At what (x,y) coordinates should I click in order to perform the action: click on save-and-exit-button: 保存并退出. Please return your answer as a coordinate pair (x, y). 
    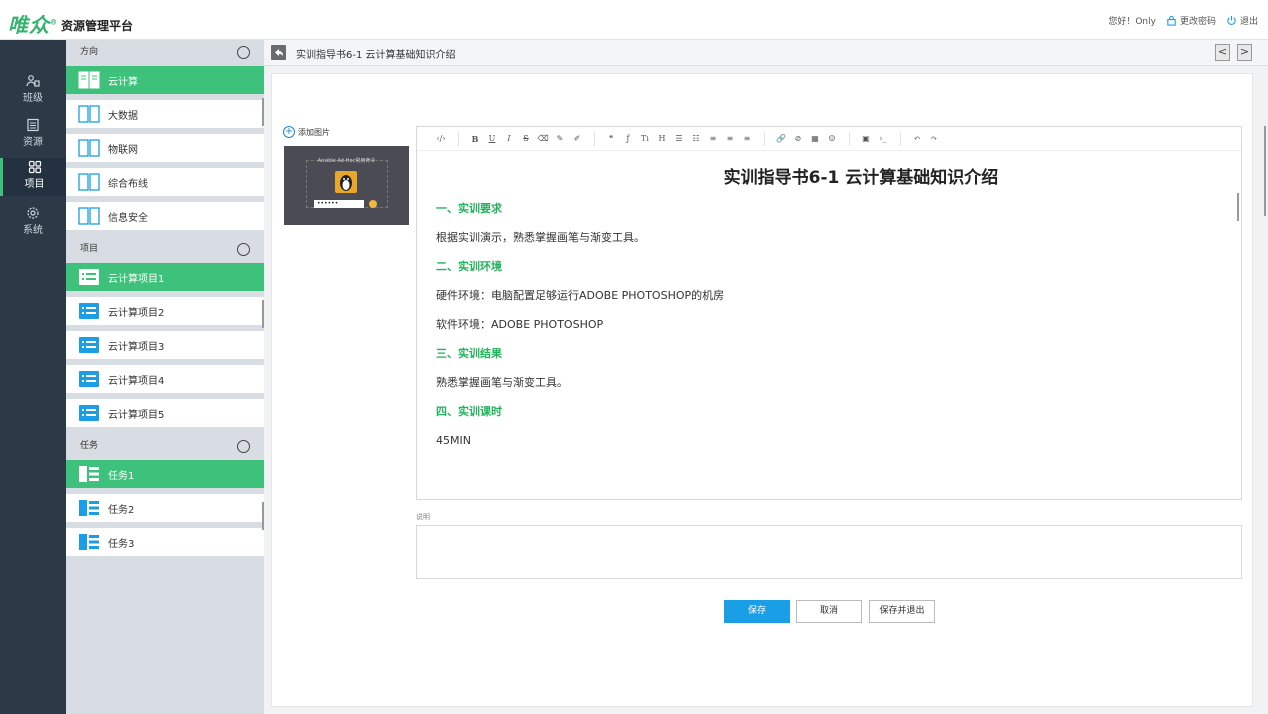
    Looking at the image, I should click on (902, 611).